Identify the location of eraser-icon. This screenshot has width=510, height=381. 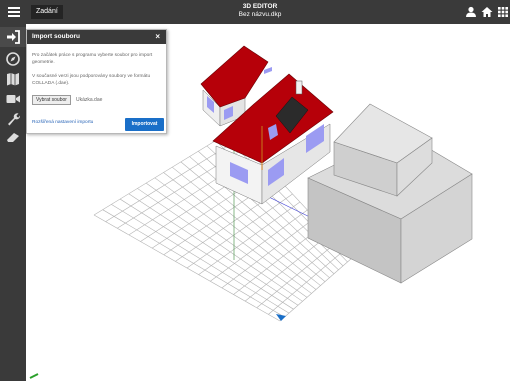
(13, 137).